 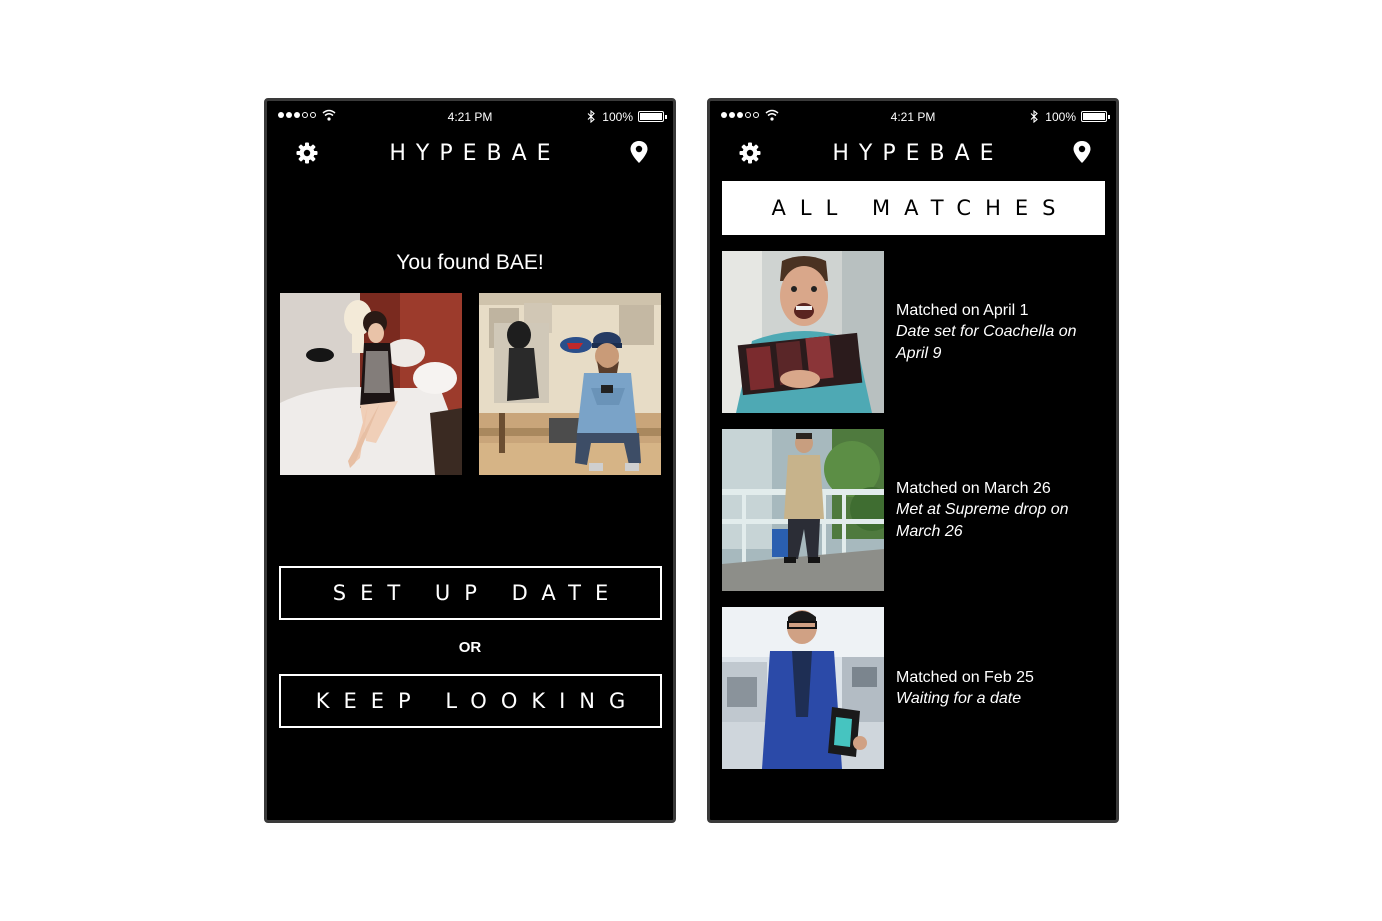 What do you see at coordinates (959, 698) in the screenshot?
I see `match-note: Waiting for a date` at bounding box center [959, 698].